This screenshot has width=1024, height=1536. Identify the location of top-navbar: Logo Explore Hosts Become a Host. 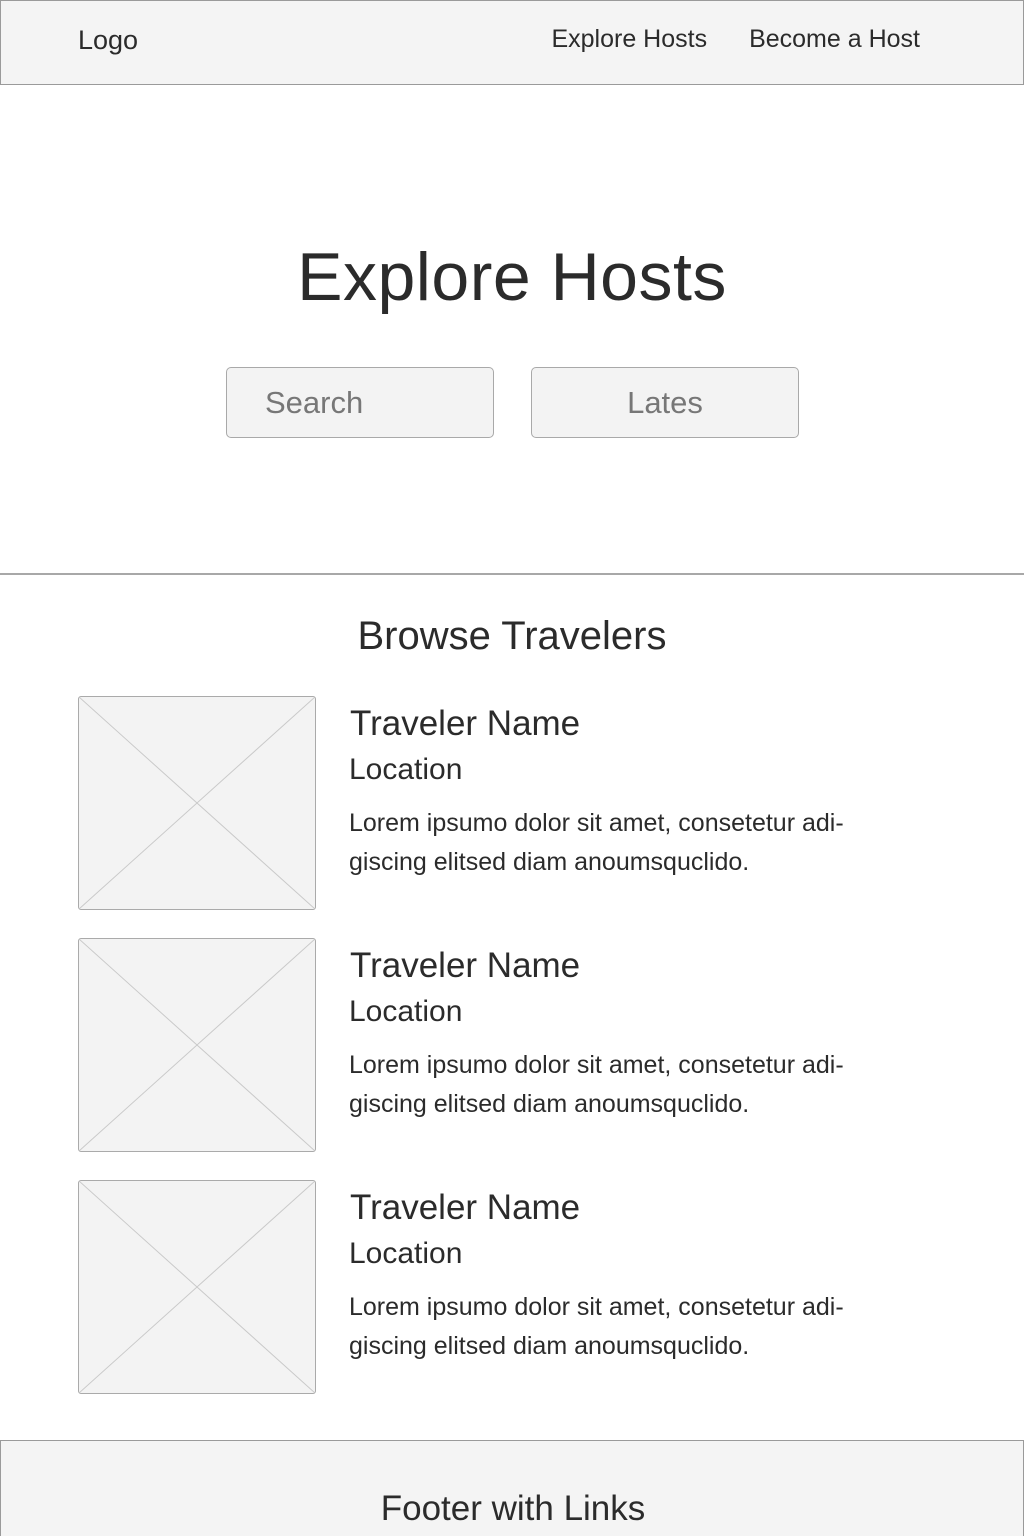
(512, 42).